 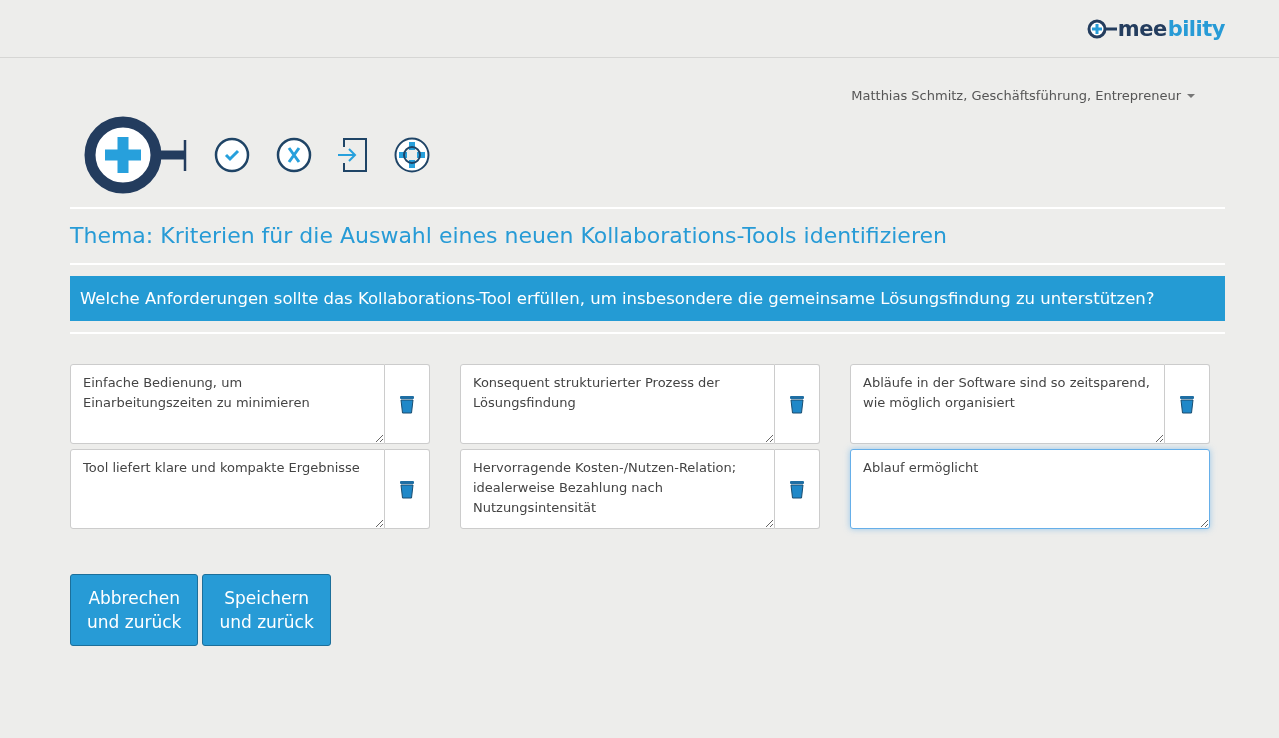 I want to click on close-icon, so click(x=294, y=155).